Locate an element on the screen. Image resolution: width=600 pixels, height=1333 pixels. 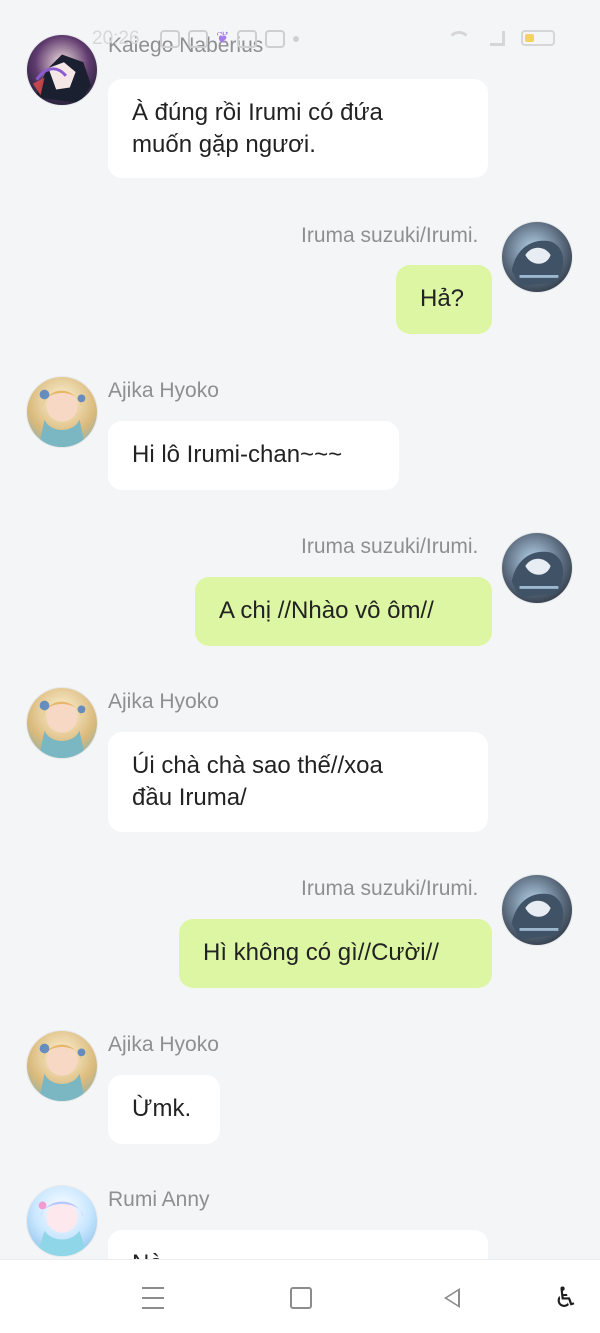
more-notifications-icon is located at coordinates (296, 39).